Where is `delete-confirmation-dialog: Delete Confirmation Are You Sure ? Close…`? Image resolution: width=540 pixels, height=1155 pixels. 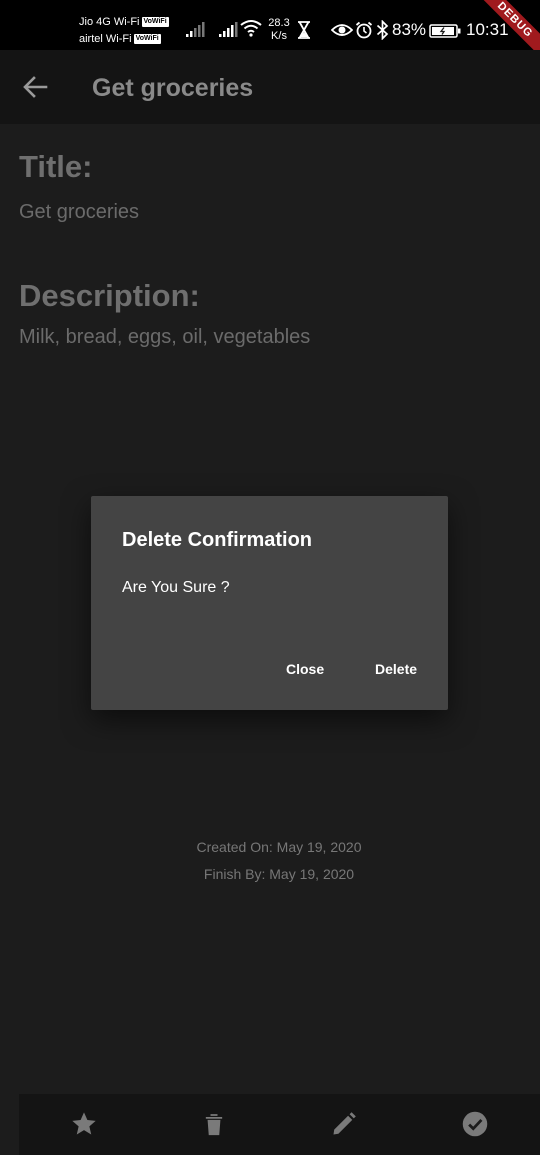 delete-confirmation-dialog: Delete Confirmation Are You Sure ? Close… is located at coordinates (269, 603).